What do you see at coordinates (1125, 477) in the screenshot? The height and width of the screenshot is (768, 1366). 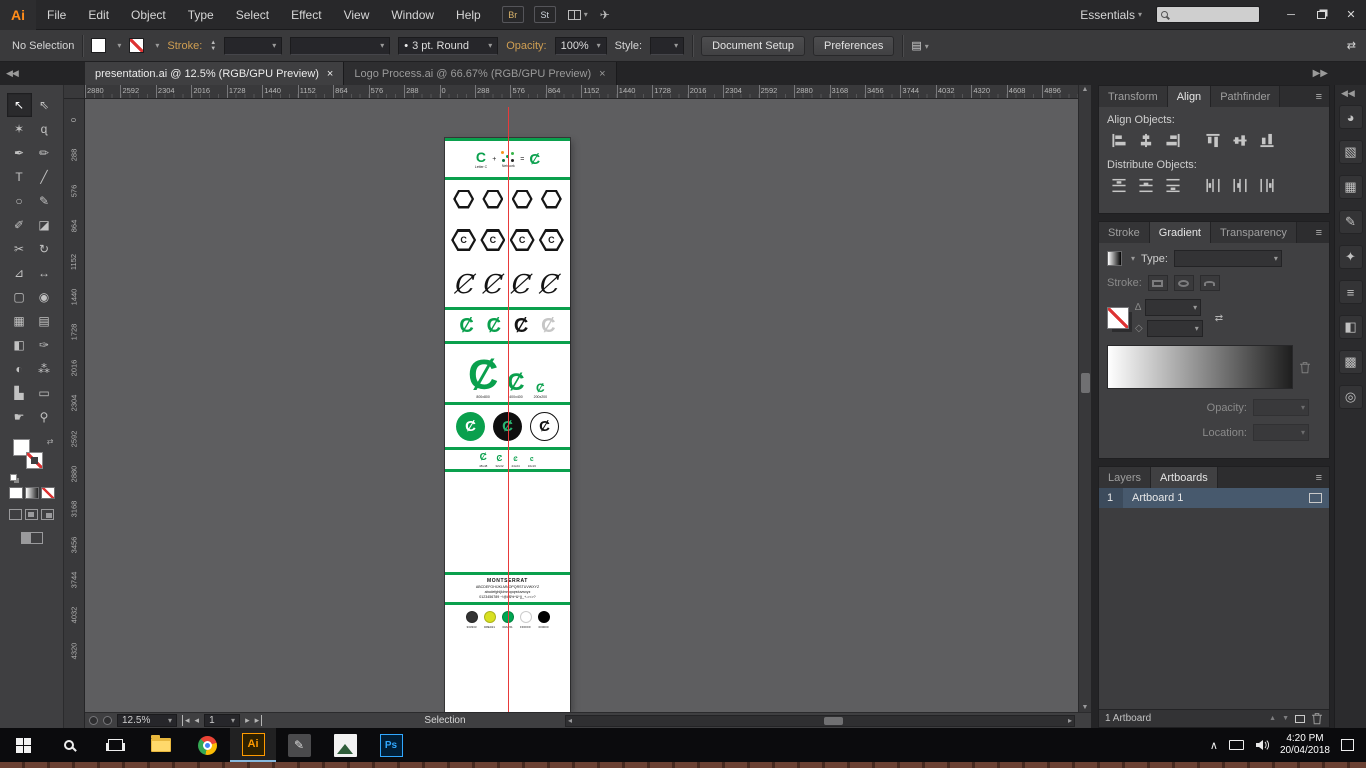 I see `tab-layers: Layers` at bounding box center [1125, 477].